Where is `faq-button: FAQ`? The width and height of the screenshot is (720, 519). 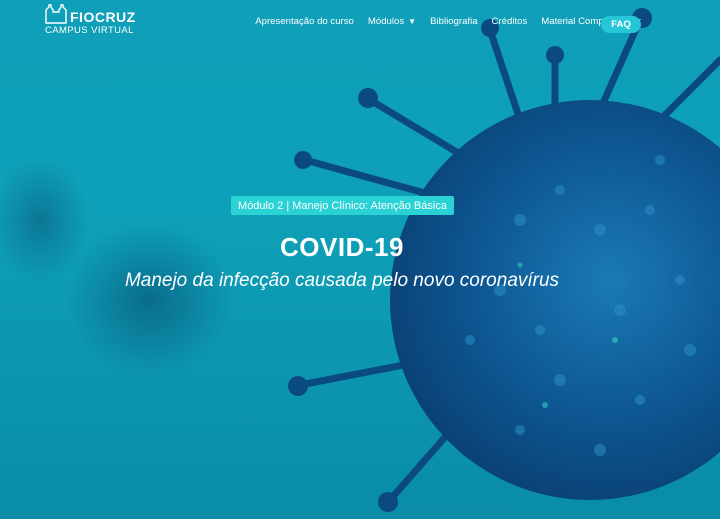 faq-button: FAQ is located at coordinates (621, 24).